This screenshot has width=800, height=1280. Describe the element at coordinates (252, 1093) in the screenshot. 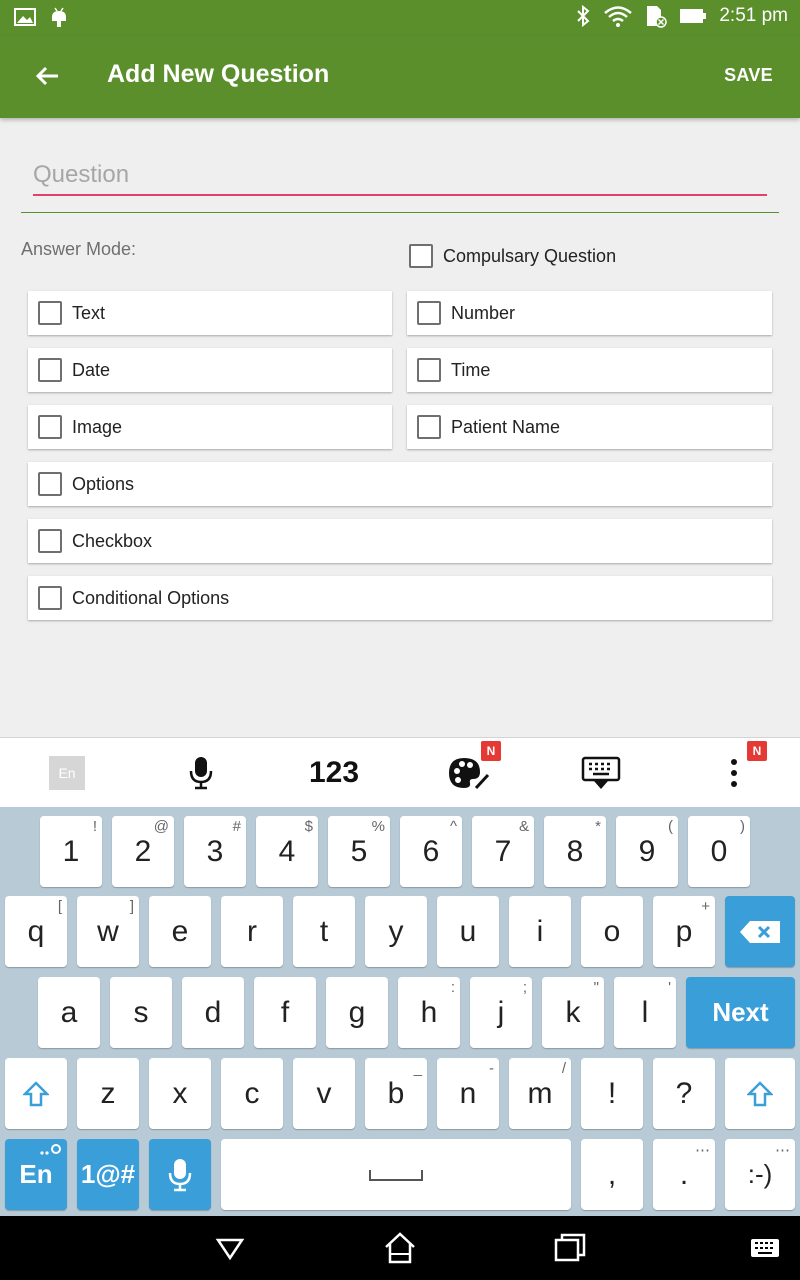

I see `key-c: c` at that location.